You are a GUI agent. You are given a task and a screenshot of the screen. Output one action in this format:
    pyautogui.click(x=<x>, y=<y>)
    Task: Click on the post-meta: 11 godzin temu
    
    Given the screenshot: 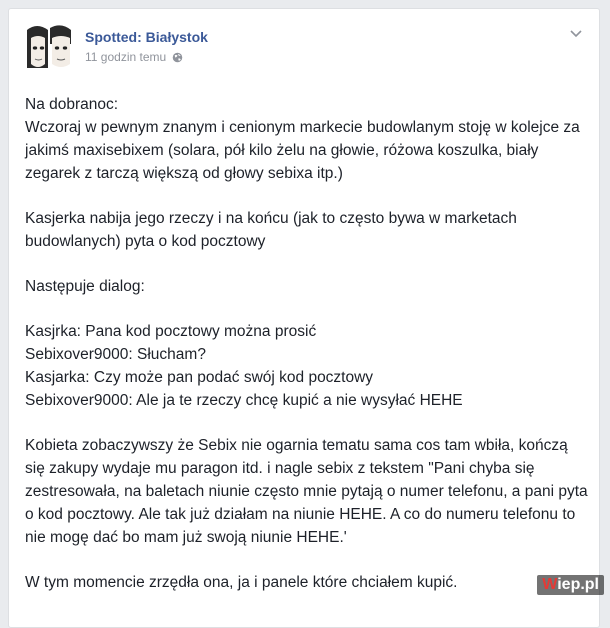 What is the action you would take?
    pyautogui.click(x=134, y=57)
    